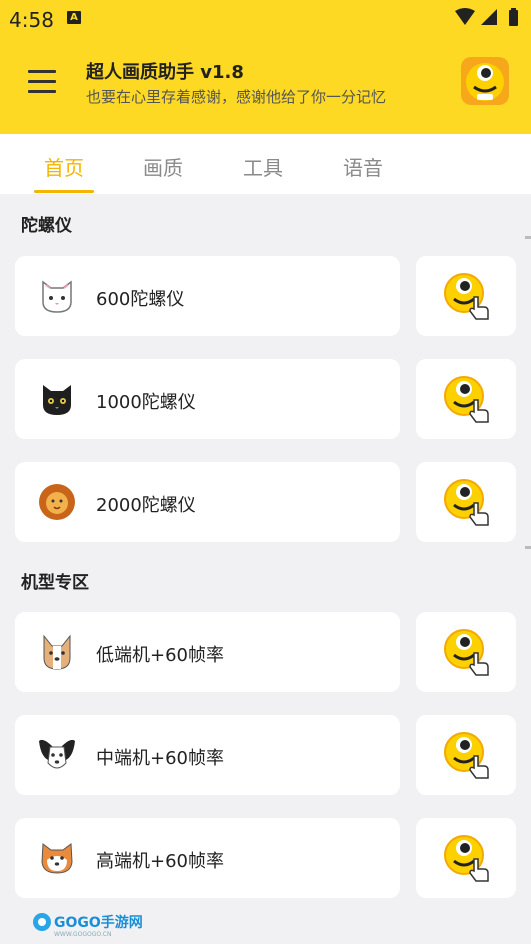 The height and width of the screenshot is (944, 531). What do you see at coordinates (265, 67) in the screenshot?
I see `app-header: 4:58 A 超人画质助手 v1.8 也要在心里存着感谢，感谢他给了你一分记忆` at bounding box center [265, 67].